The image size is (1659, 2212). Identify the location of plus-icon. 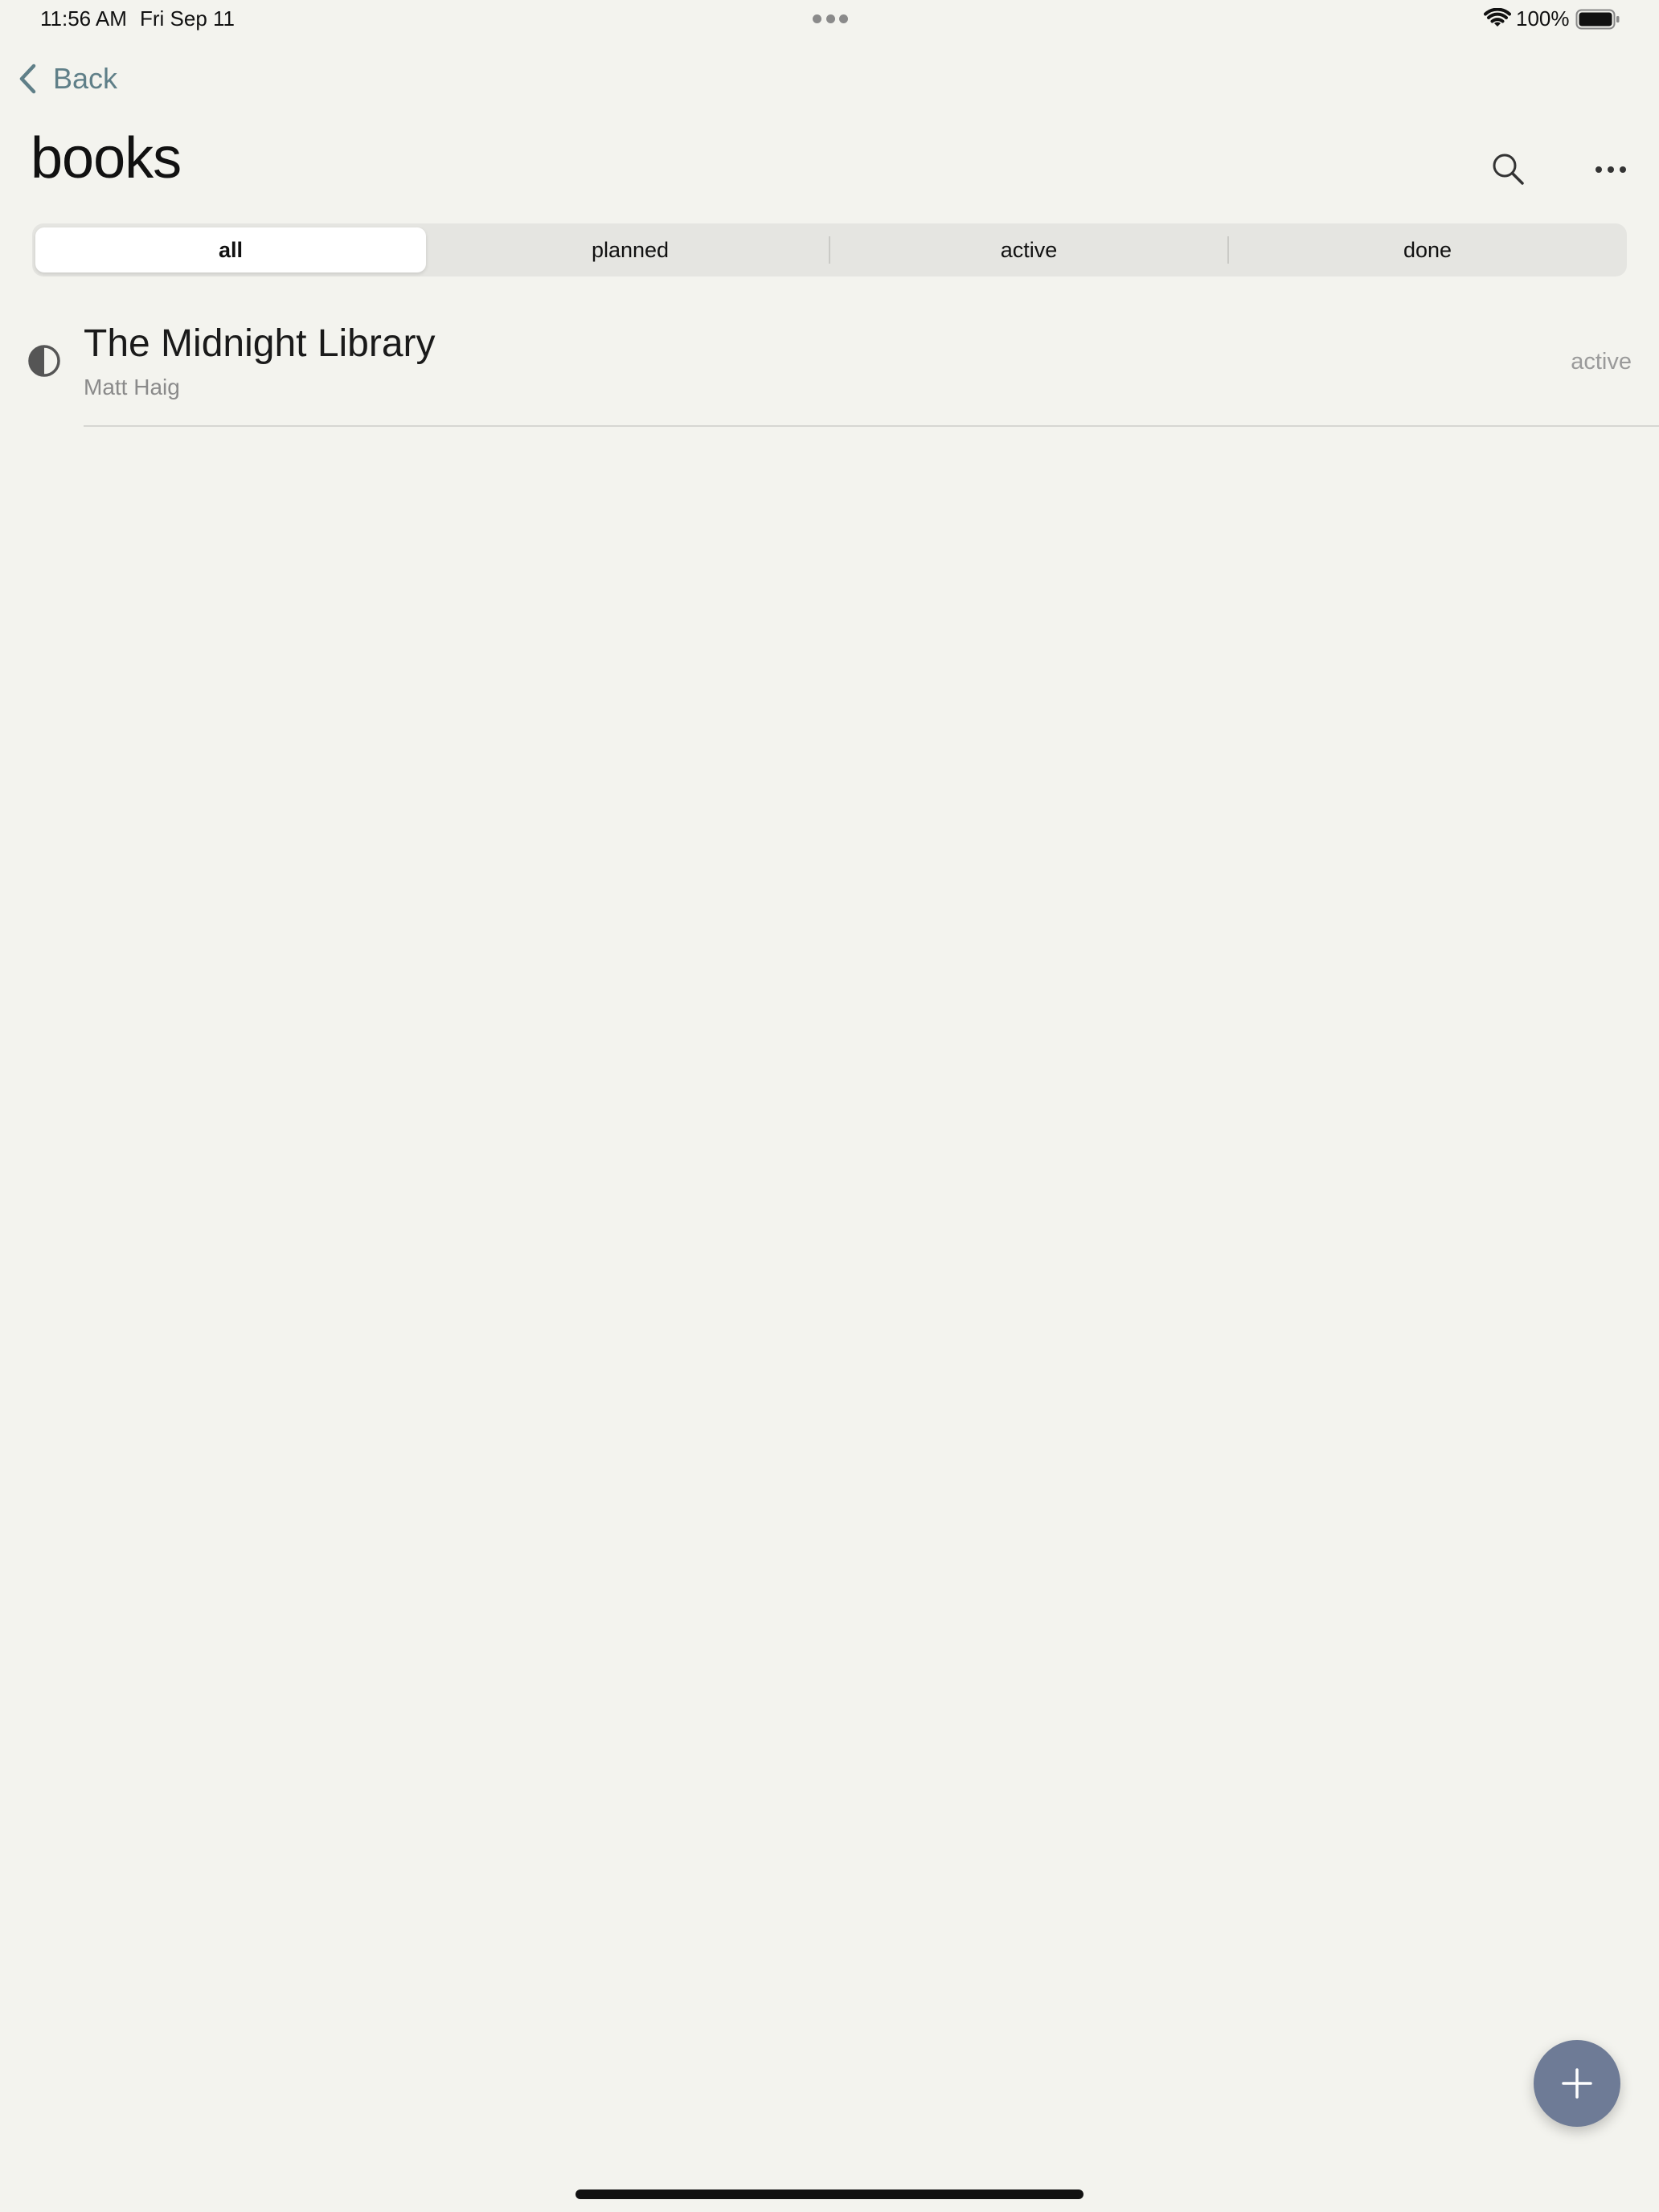
(1577, 2083).